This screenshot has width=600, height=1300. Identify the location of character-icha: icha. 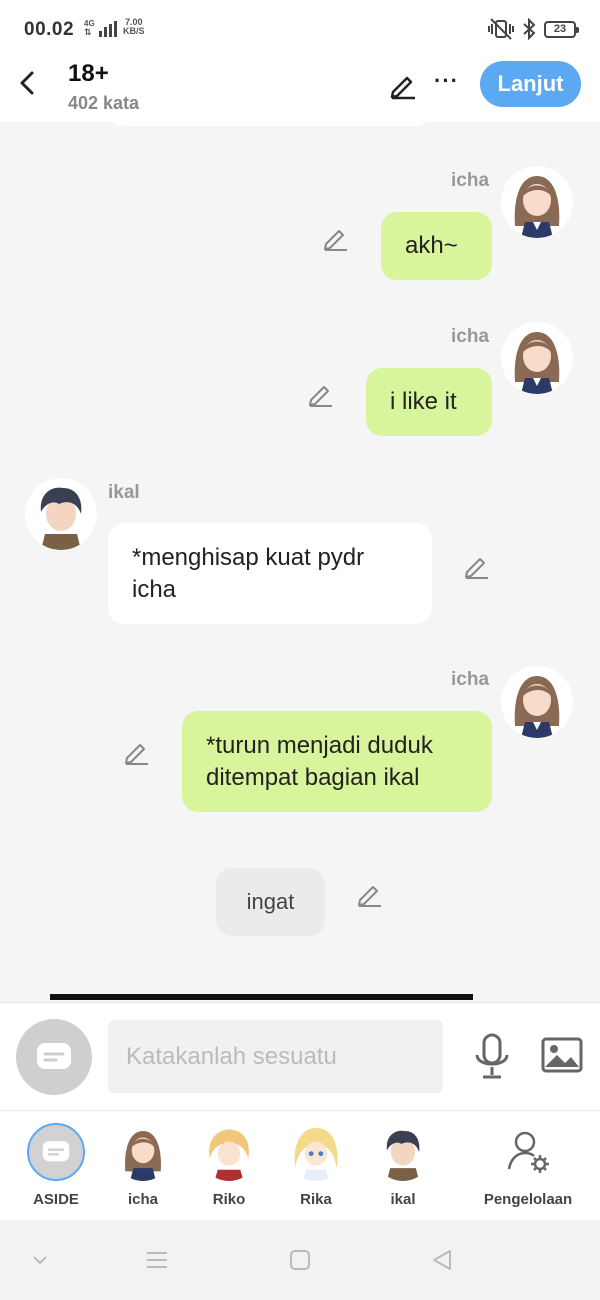
(143, 1165).